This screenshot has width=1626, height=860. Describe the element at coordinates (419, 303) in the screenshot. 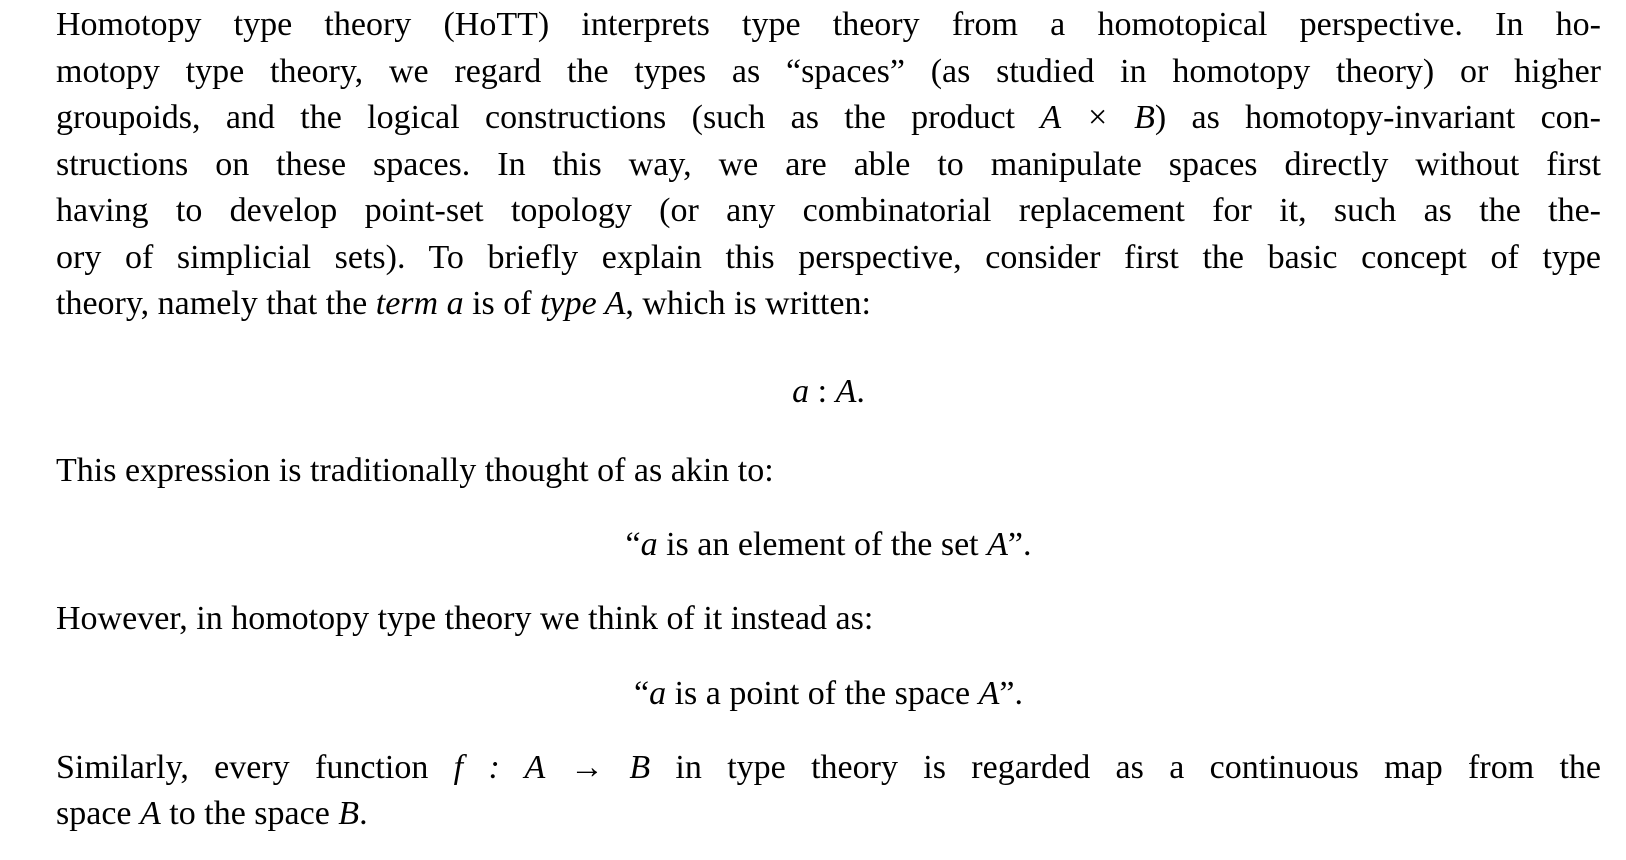

I see `term-emphasis: term a` at that location.